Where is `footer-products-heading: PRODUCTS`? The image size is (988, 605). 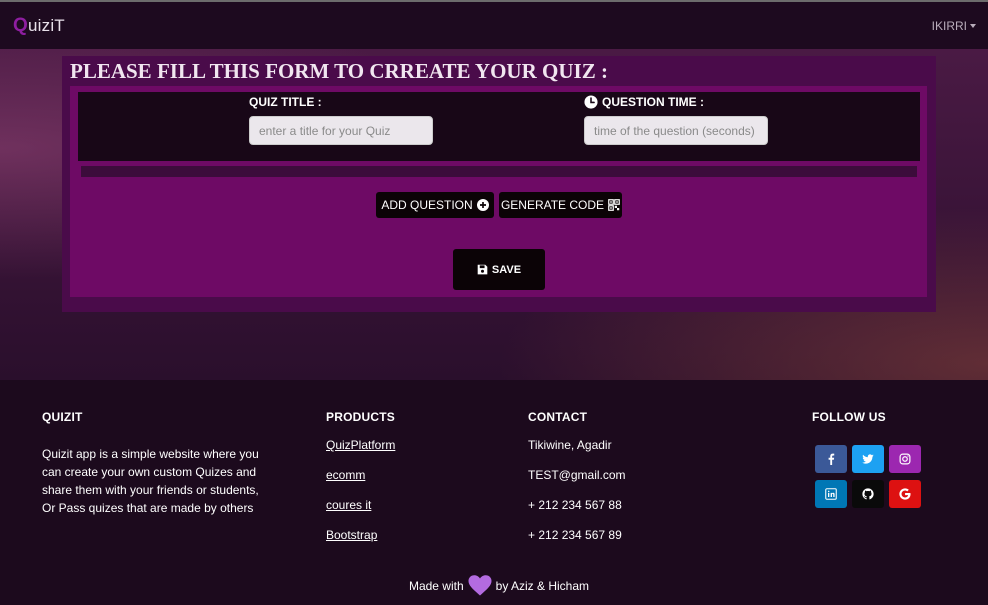
footer-products-heading: PRODUCTS is located at coordinates (360, 417).